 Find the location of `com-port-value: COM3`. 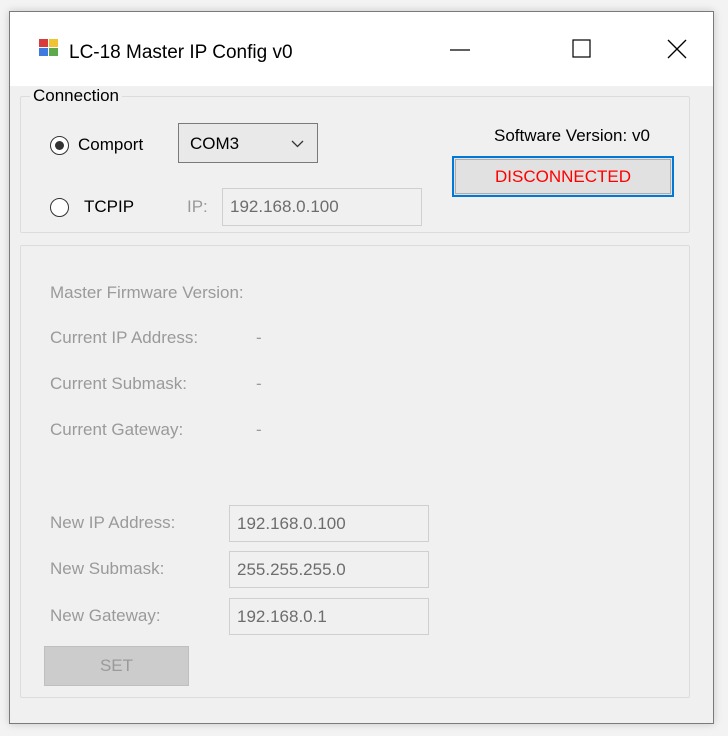

com-port-value: COM3 is located at coordinates (215, 143).